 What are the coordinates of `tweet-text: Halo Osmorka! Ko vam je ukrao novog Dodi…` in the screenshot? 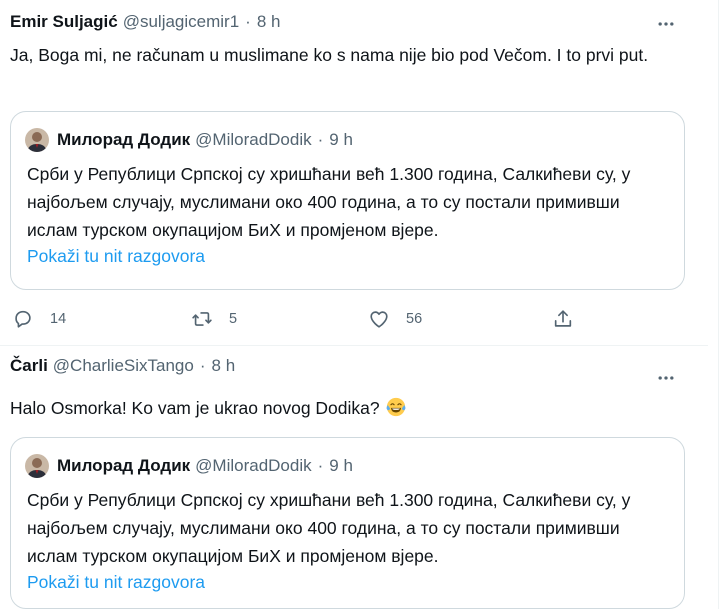 It's located at (345, 408).